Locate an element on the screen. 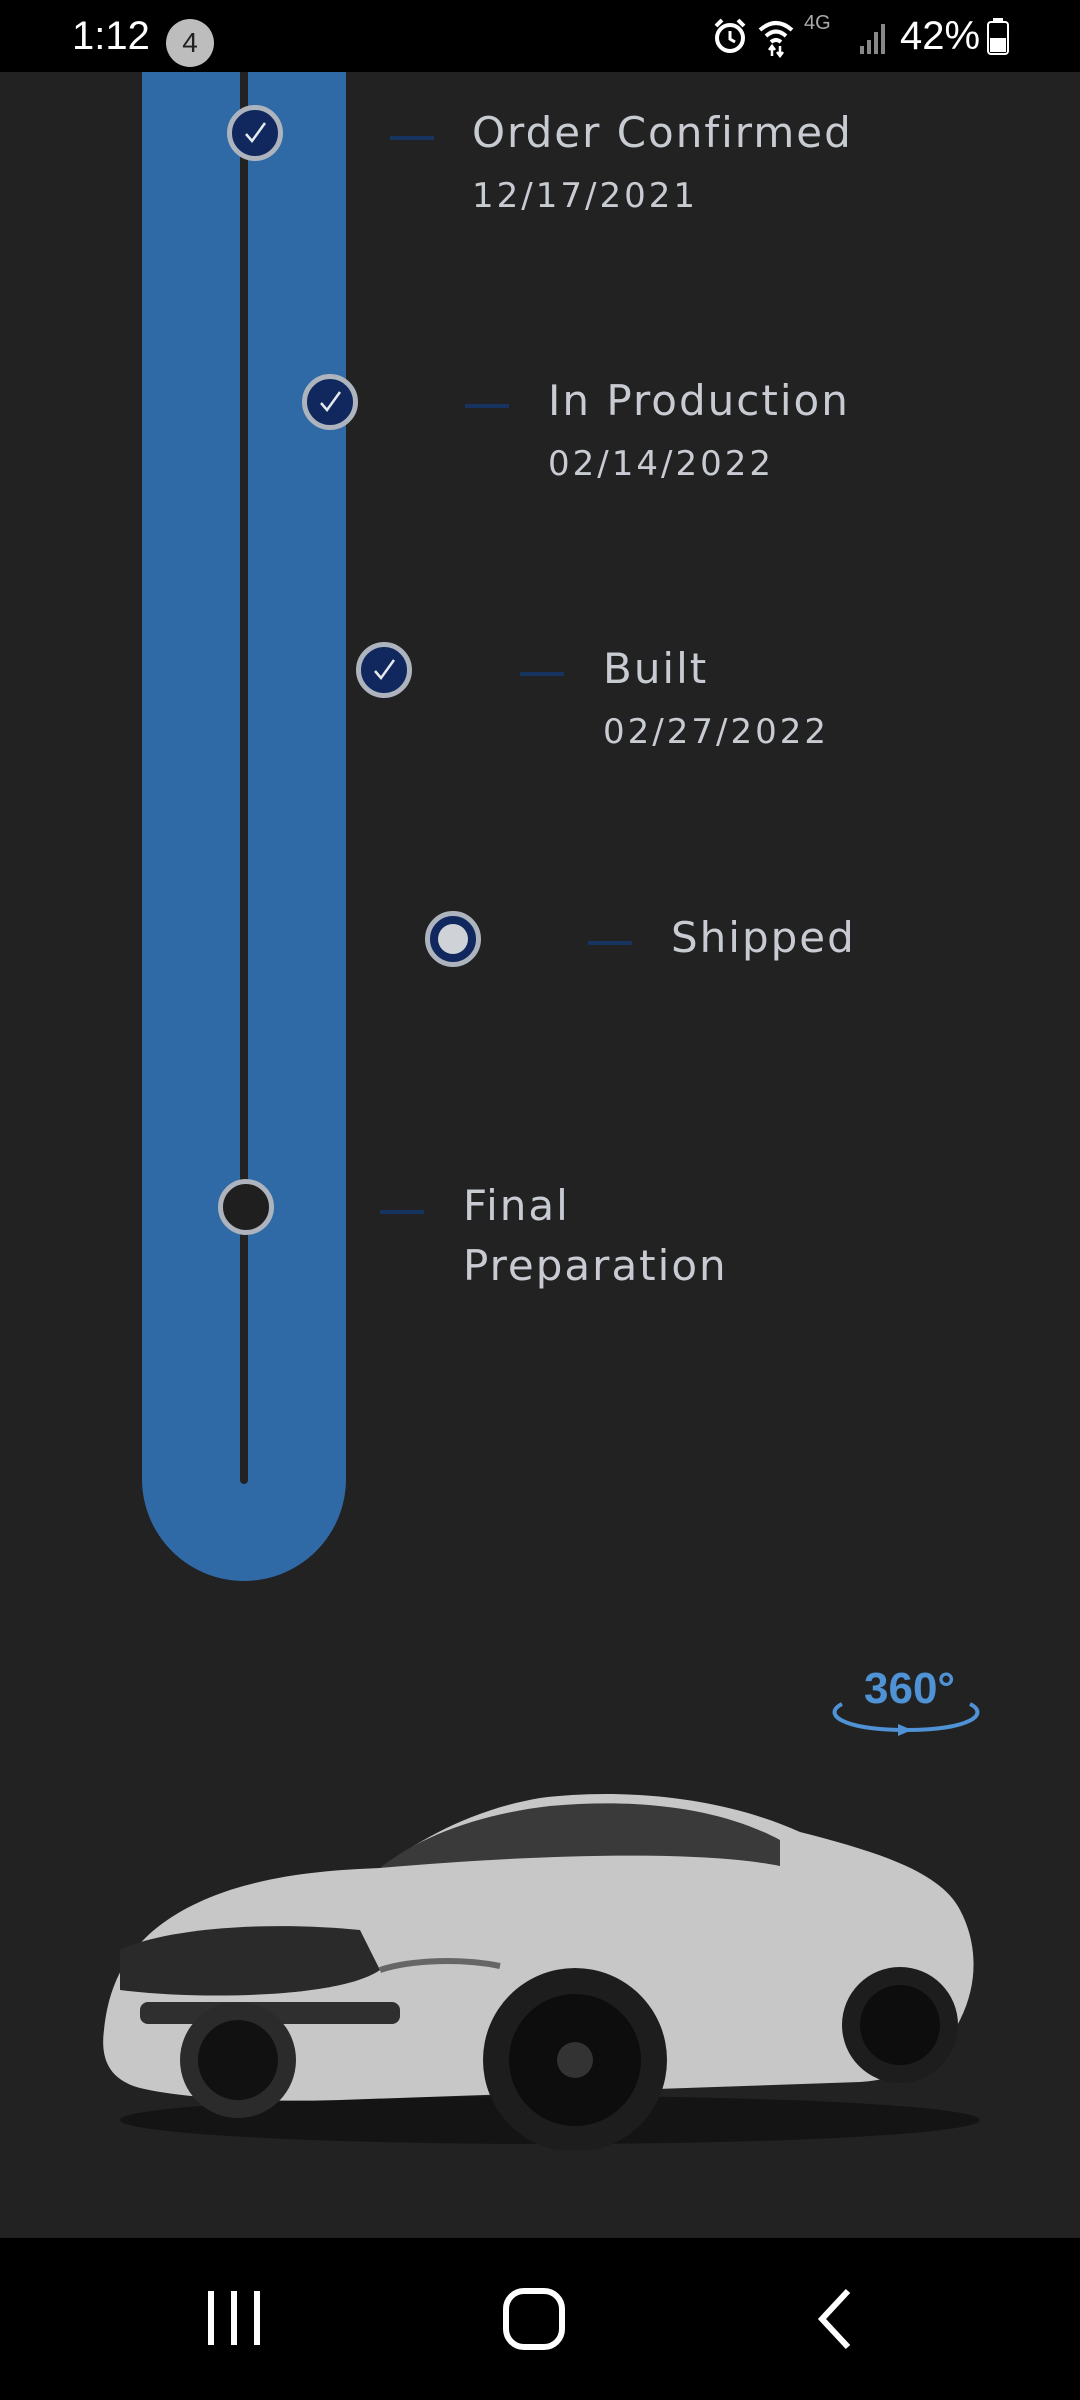 The image size is (1080, 2400). step-date-order-confirmed: 12/17/2021 is located at coordinates (585, 196).